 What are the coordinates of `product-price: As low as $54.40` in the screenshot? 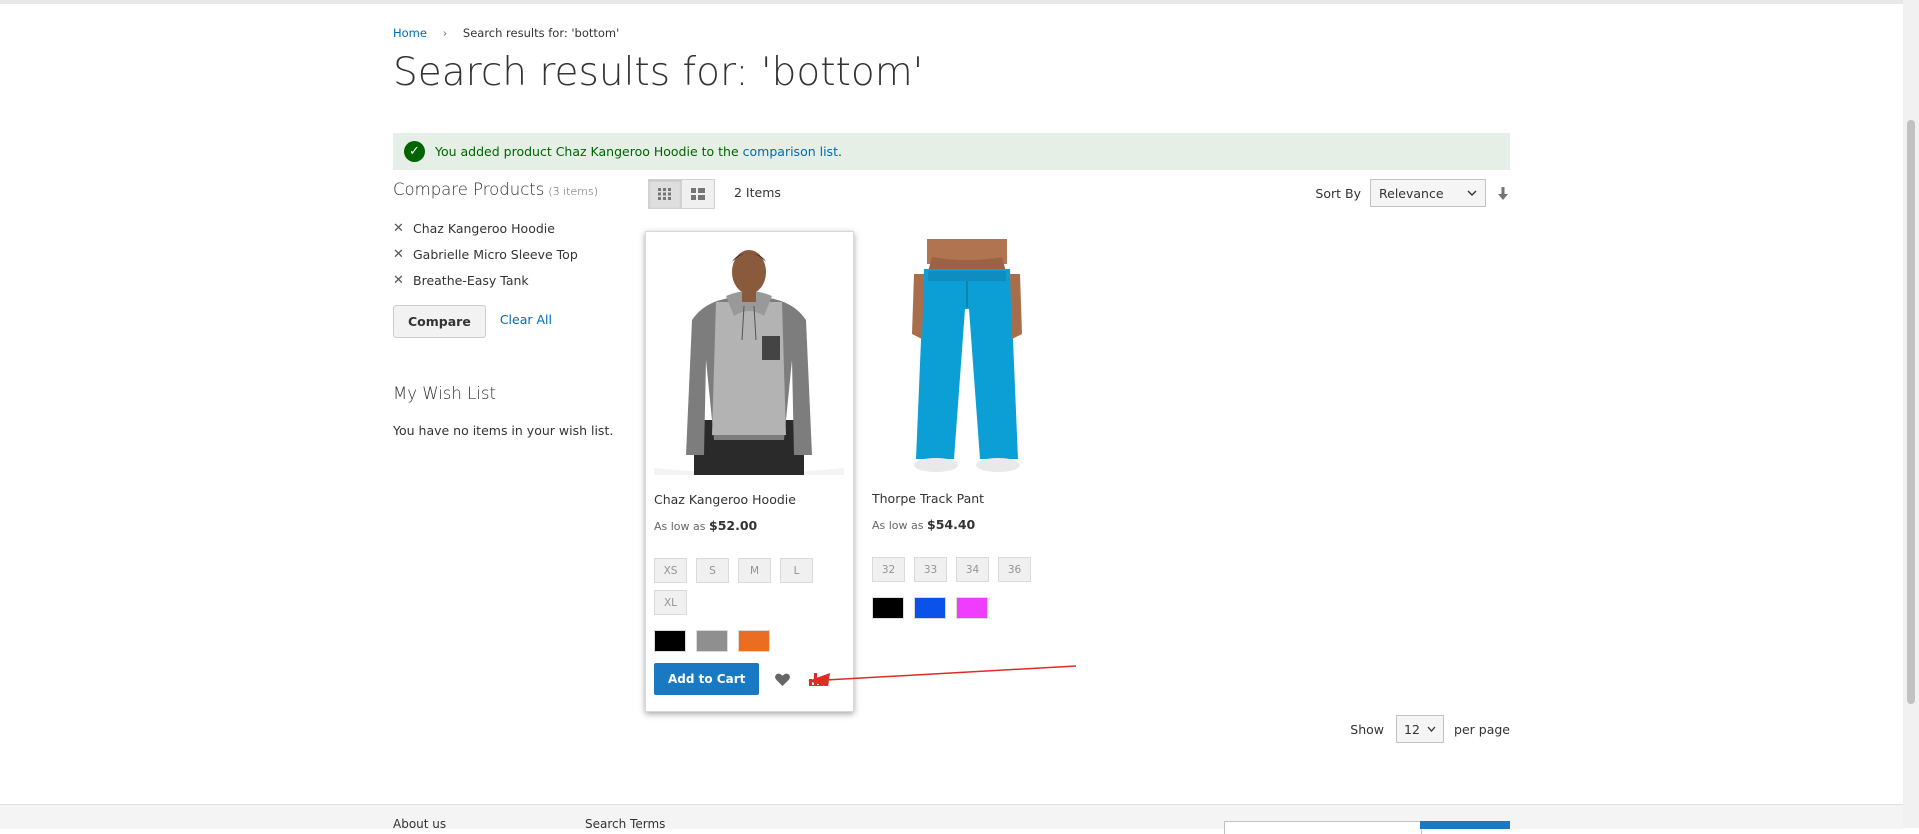 It's located at (924, 524).